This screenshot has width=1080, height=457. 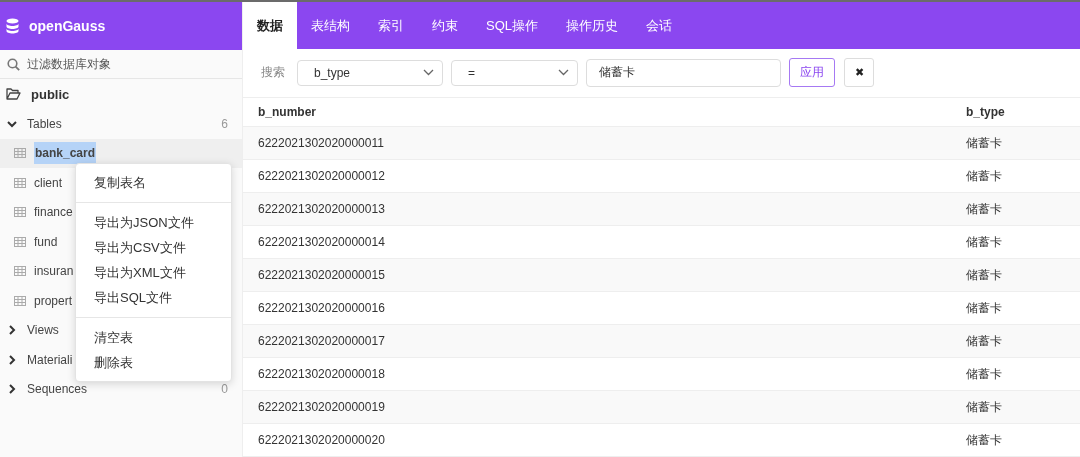 What do you see at coordinates (321, 308) in the screenshot?
I see `table-cell-text: 6222021302020000016` at bounding box center [321, 308].